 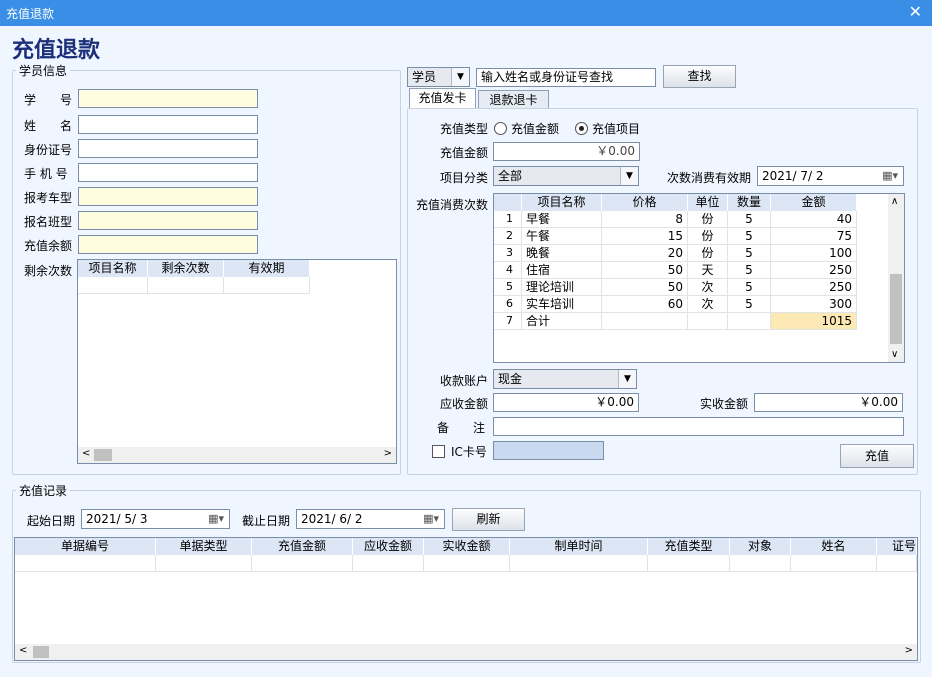 I want to click on col-header: 价格, so click(x=645, y=202).